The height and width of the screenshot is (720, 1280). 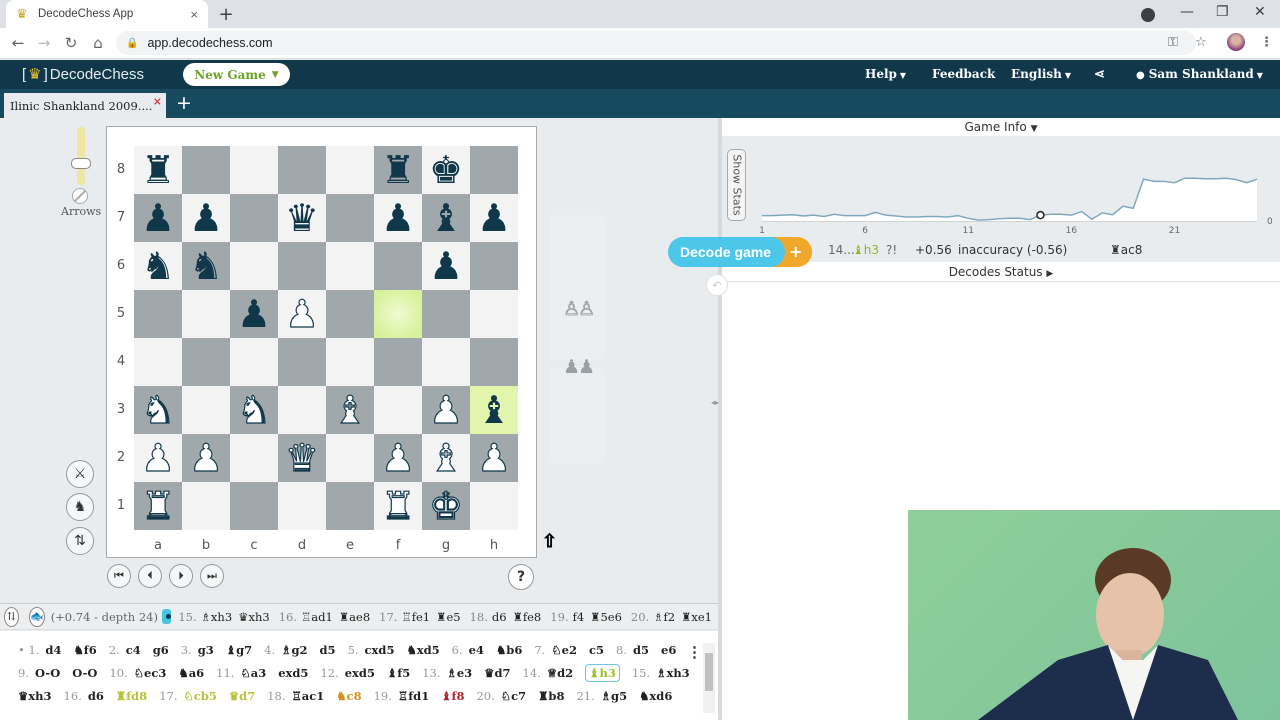 I want to click on move: ♗g2, so click(x=294, y=650).